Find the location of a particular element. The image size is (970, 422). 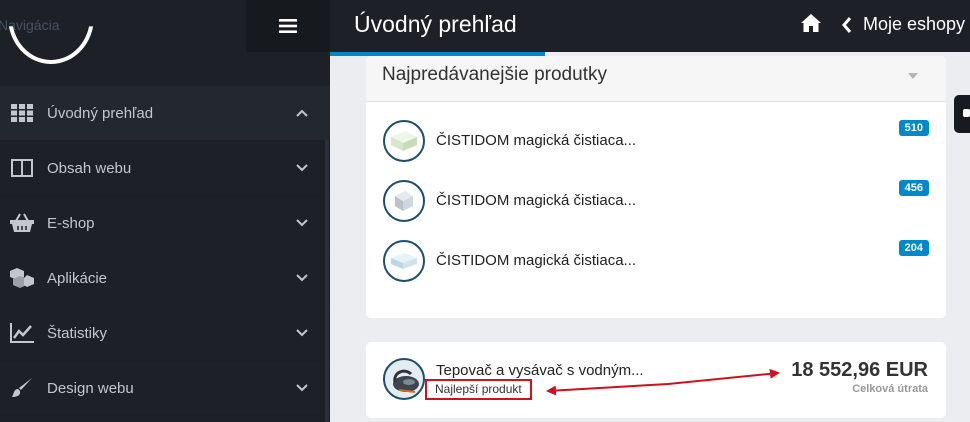

line-chart-icon is located at coordinates (22, 333).